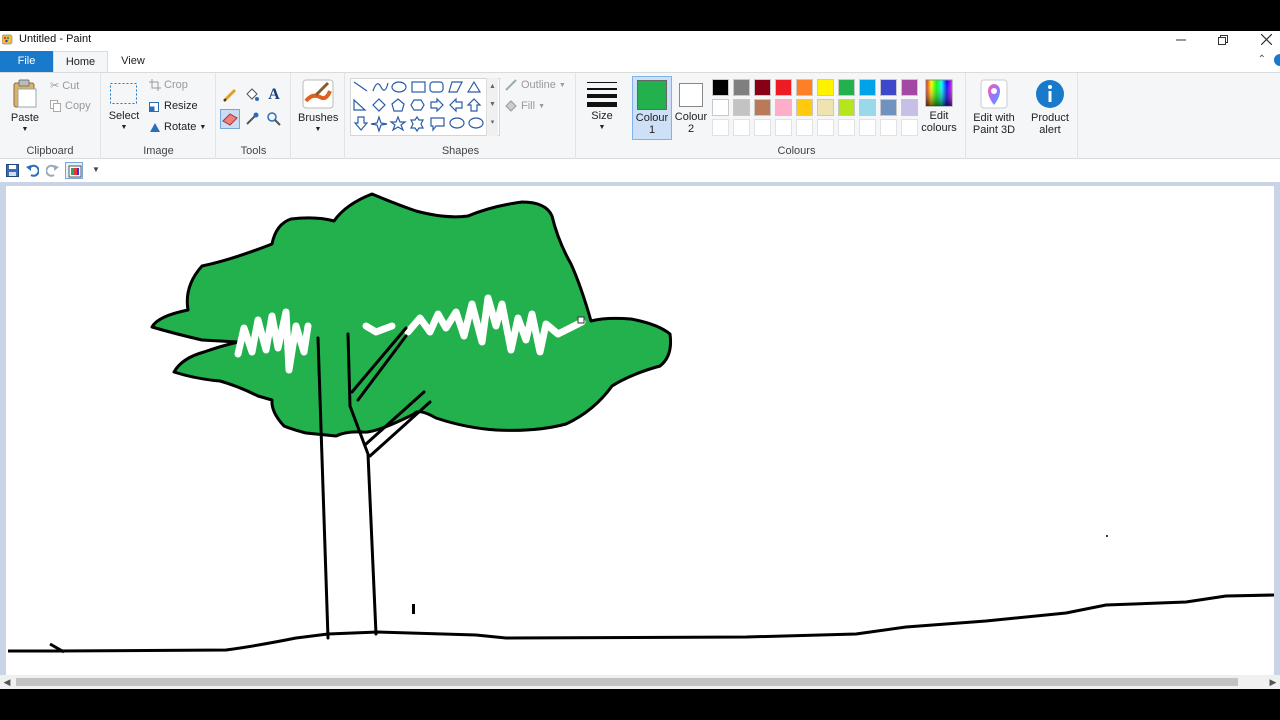 Image resolution: width=1280 pixels, height=720 pixels. Describe the element at coordinates (230, 95) in the screenshot. I see `pencil-tool` at that location.